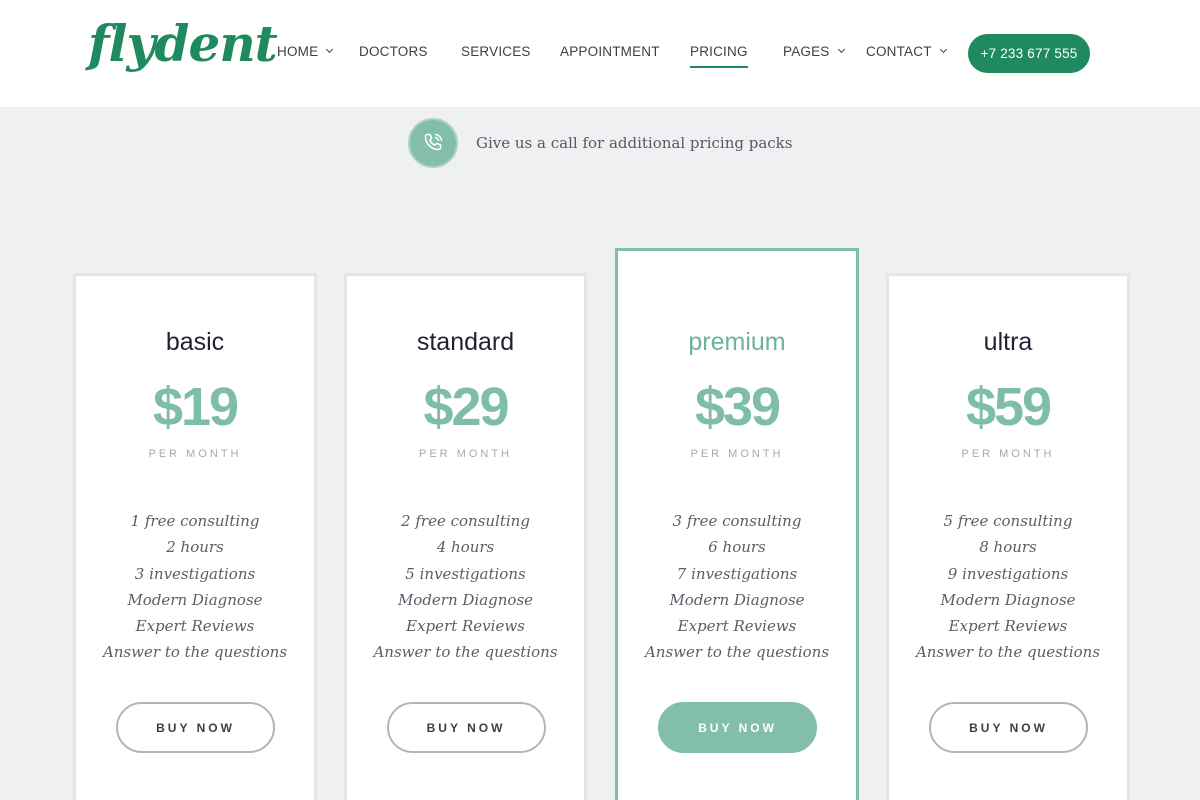 The height and width of the screenshot is (800, 1200). I want to click on plan-name: basic, so click(195, 342).